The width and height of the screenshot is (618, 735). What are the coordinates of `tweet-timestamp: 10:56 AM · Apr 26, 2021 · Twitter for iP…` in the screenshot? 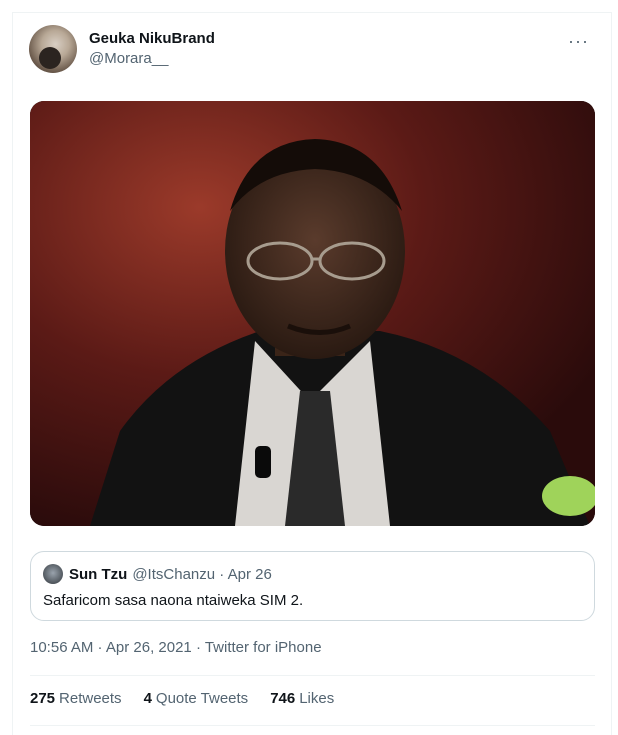 It's located at (176, 647).